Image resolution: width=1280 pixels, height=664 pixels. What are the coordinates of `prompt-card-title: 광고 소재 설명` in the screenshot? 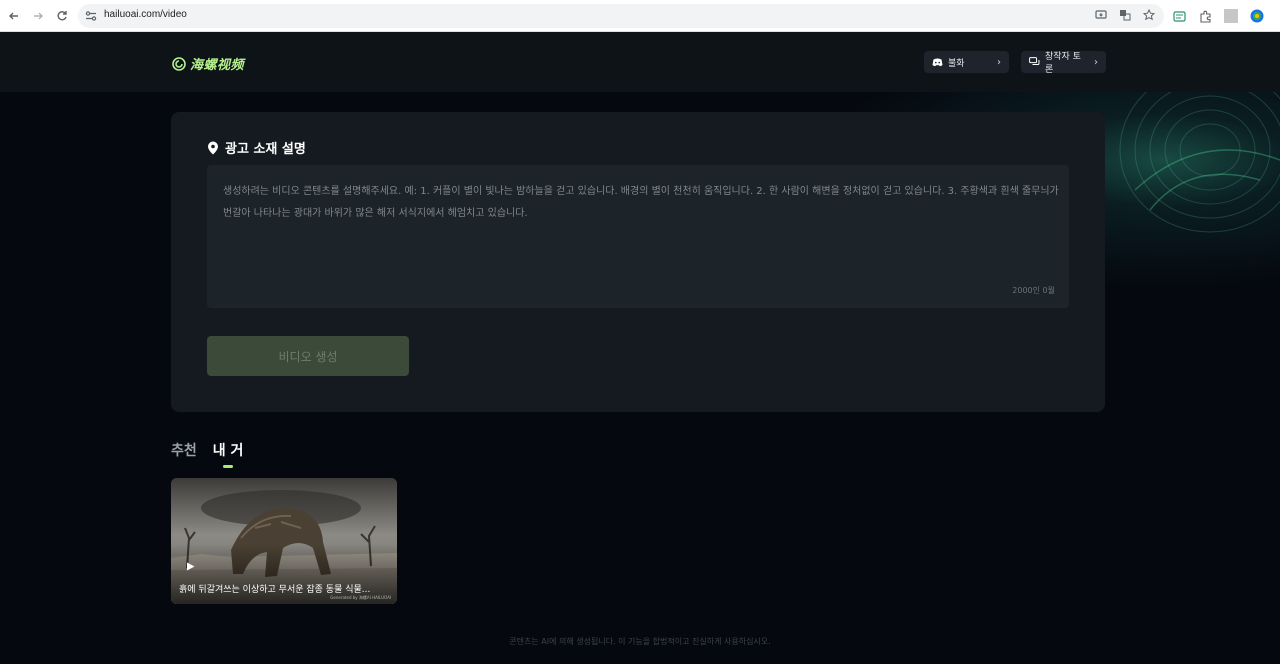 It's located at (256, 147).